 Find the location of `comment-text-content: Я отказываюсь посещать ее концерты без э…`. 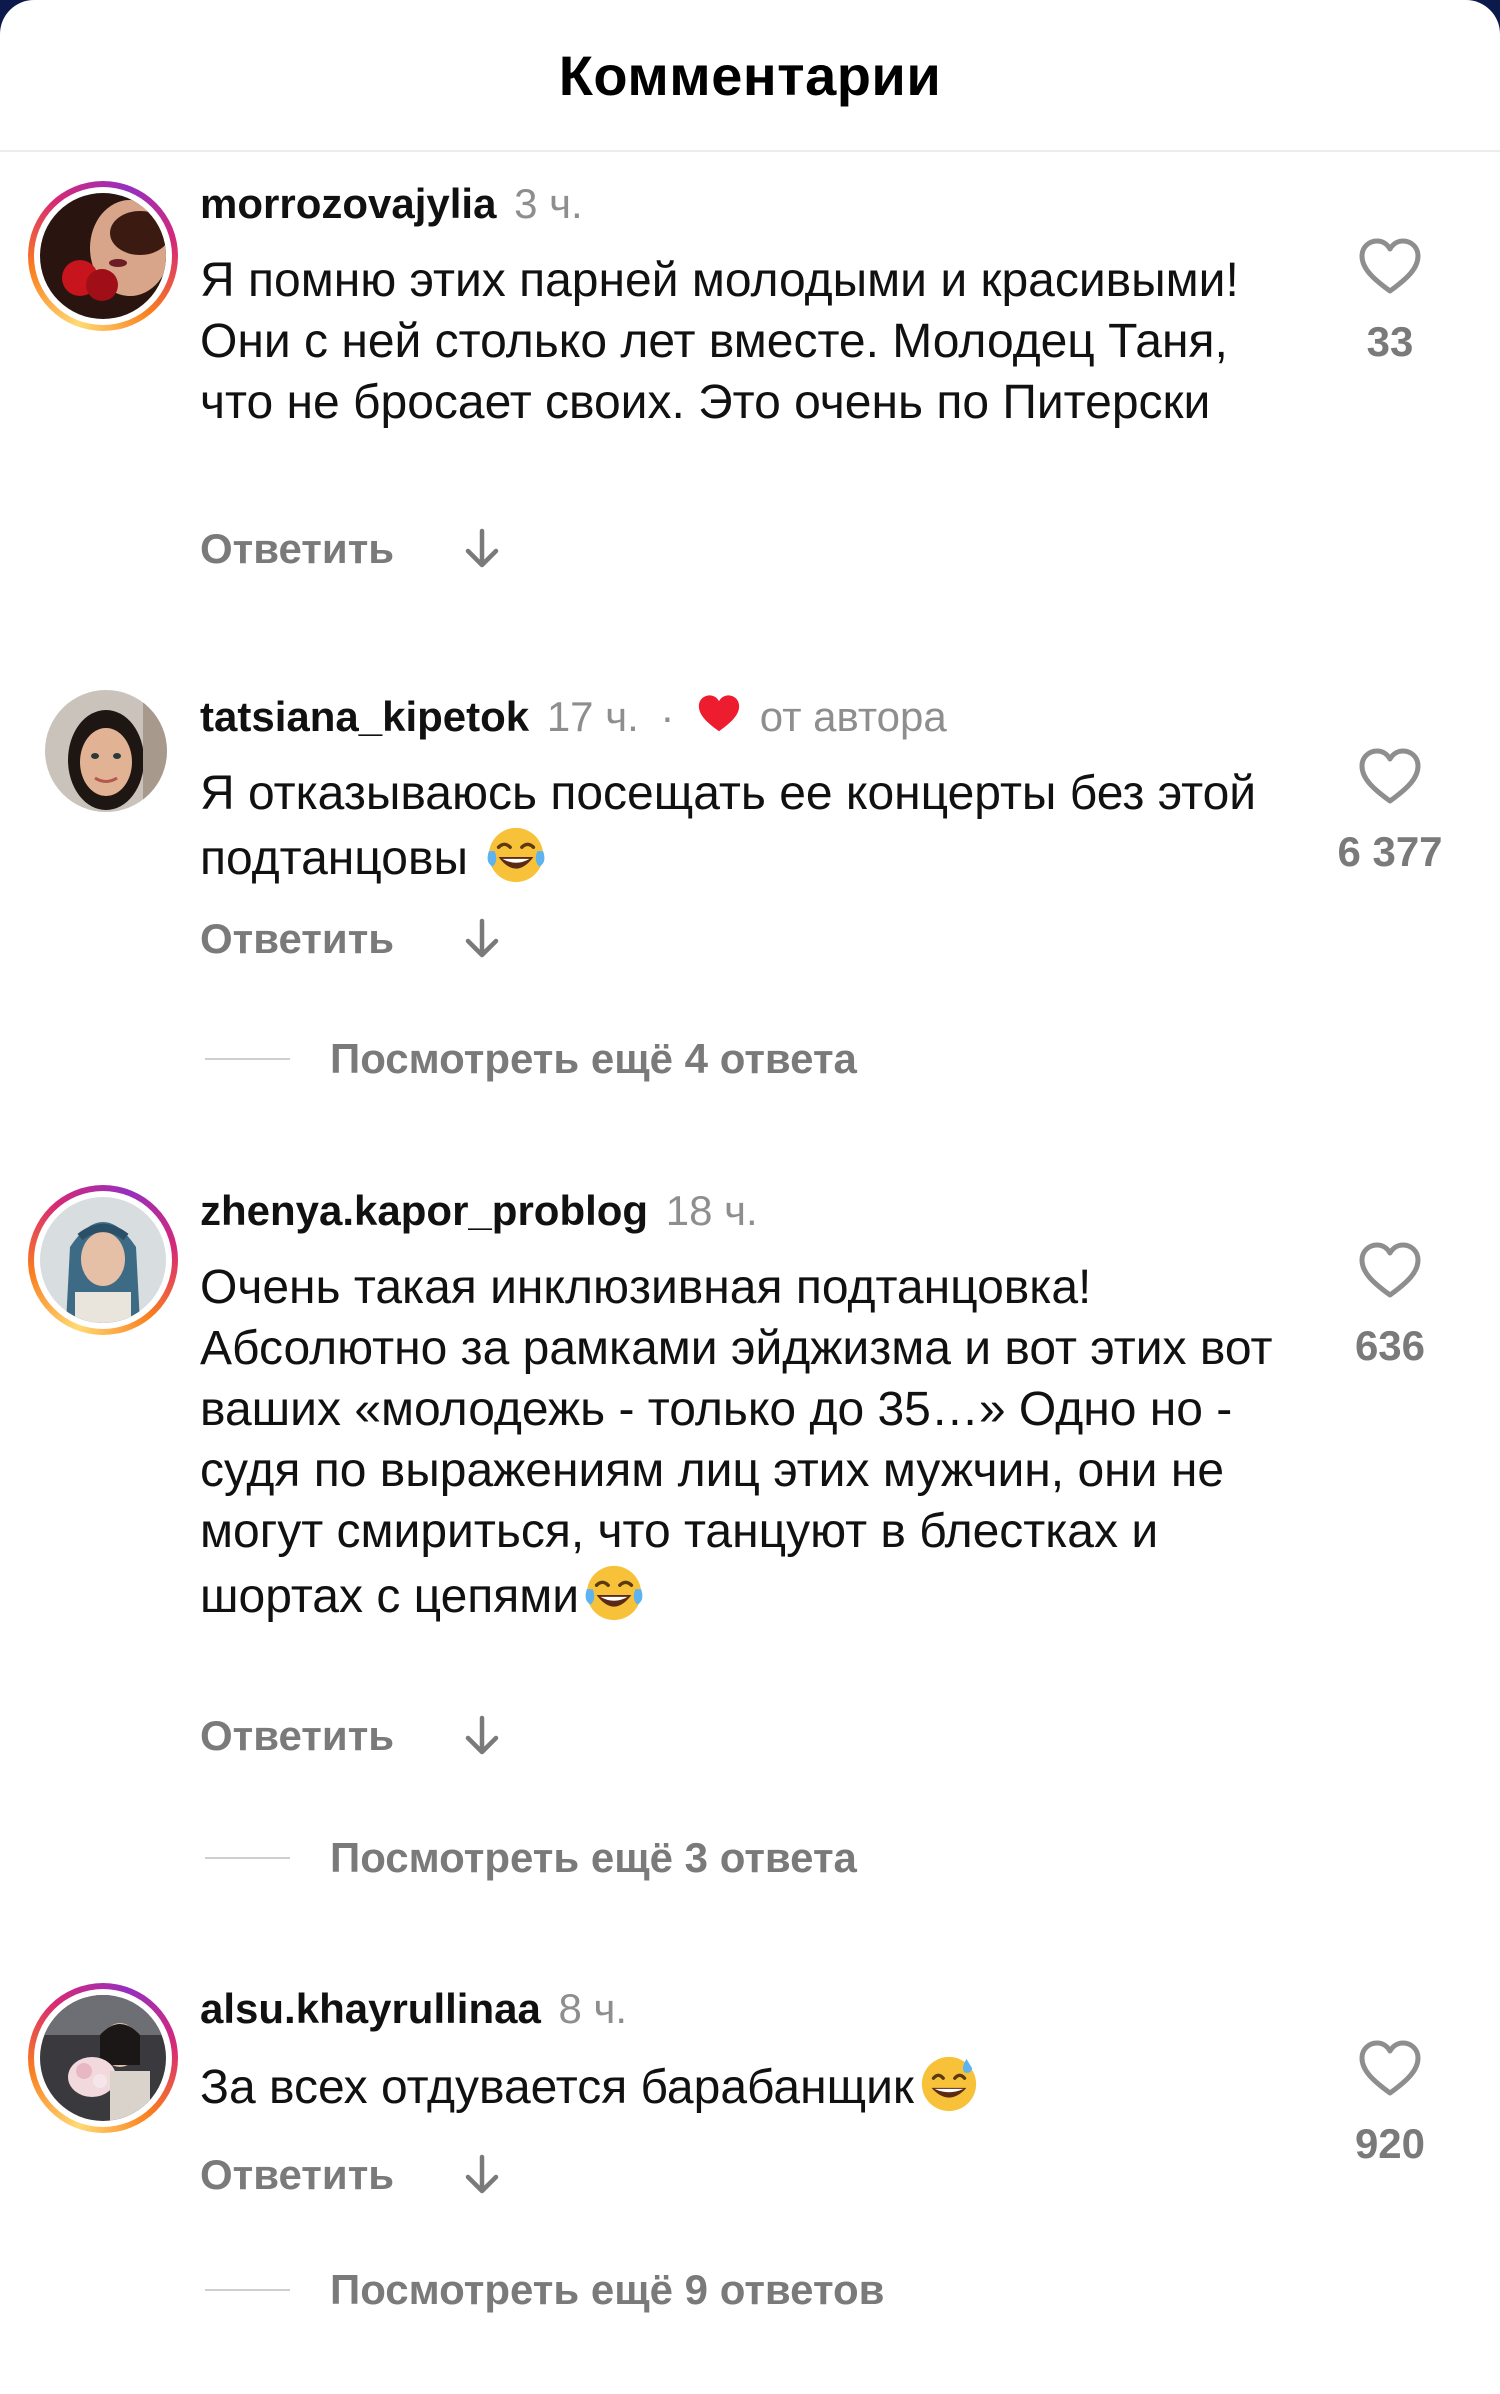

comment-text-content: Я отказываюсь посещать ее концерты без э… is located at coordinates (728, 826).